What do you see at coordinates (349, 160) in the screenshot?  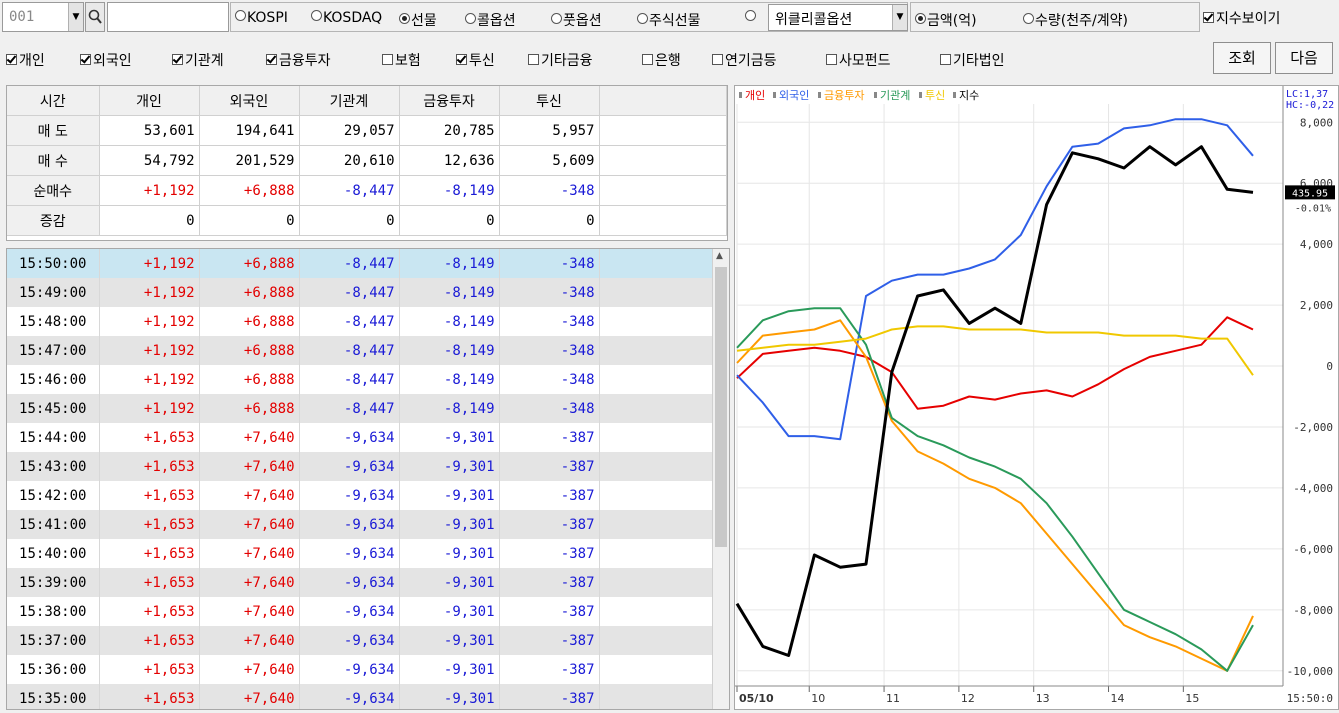 I see `cell-value: 20,610` at bounding box center [349, 160].